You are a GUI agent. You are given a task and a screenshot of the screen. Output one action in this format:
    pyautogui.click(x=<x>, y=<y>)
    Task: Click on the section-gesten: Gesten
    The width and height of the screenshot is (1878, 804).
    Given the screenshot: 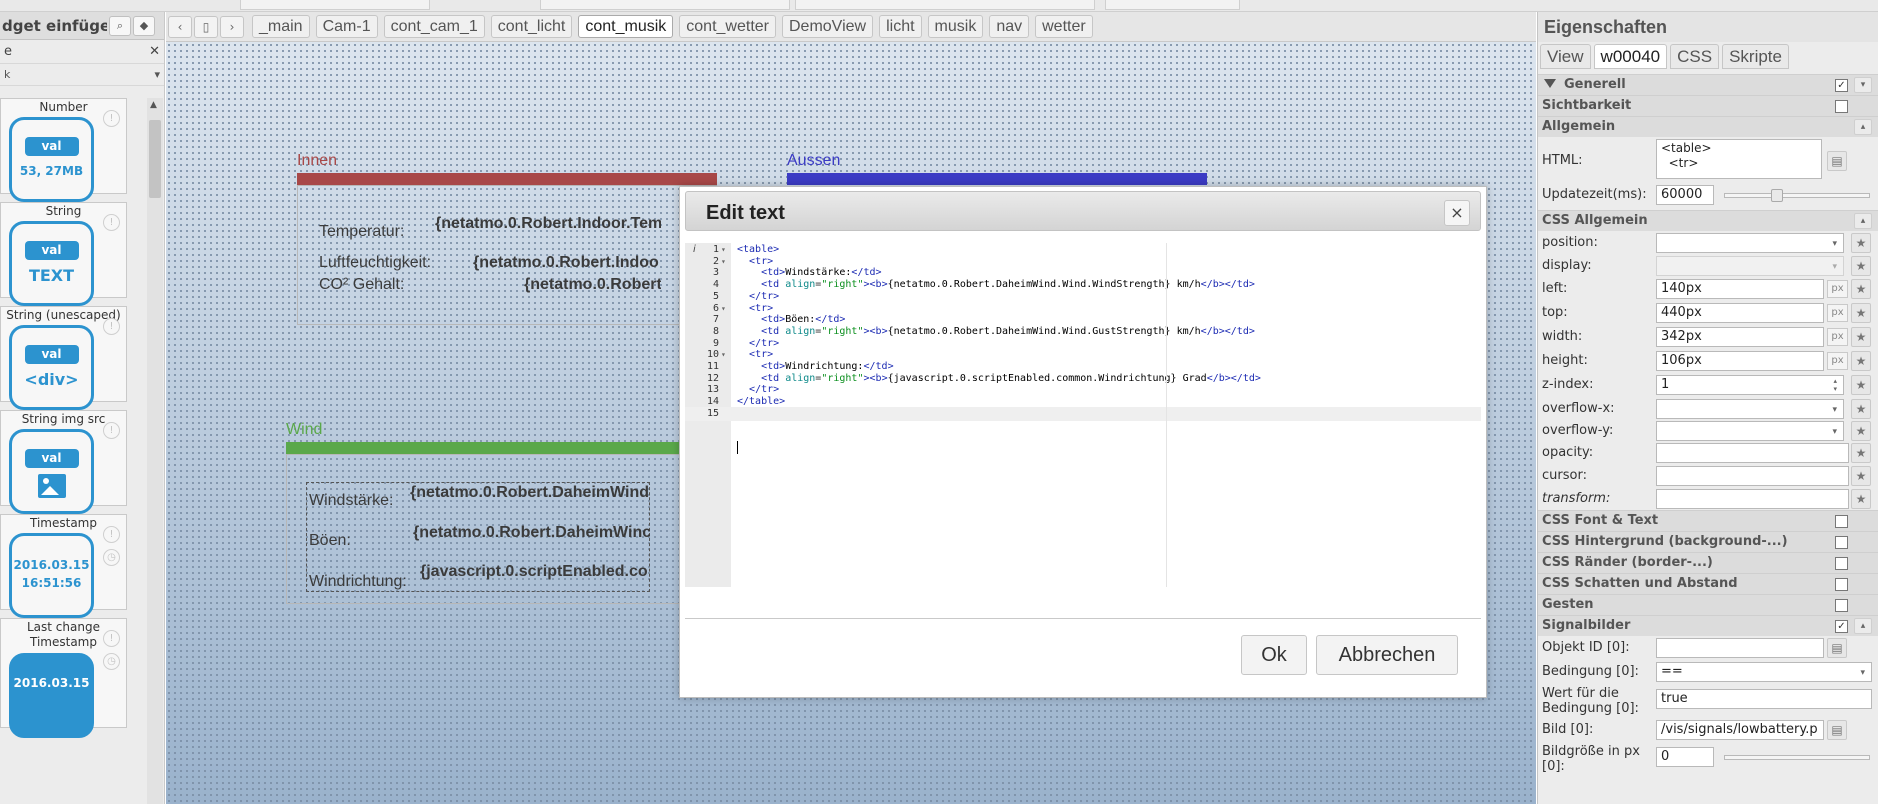 What is the action you would take?
    pyautogui.click(x=1708, y=604)
    